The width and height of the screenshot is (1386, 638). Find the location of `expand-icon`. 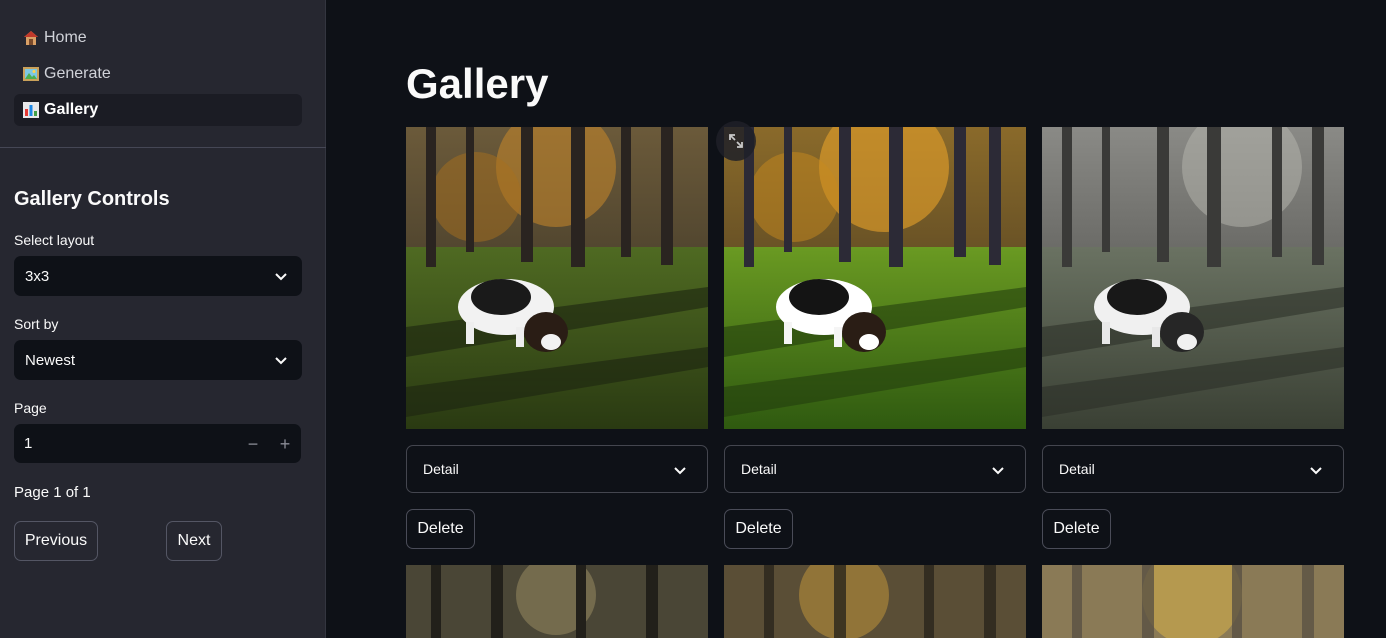

expand-icon is located at coordinates (736, 141).